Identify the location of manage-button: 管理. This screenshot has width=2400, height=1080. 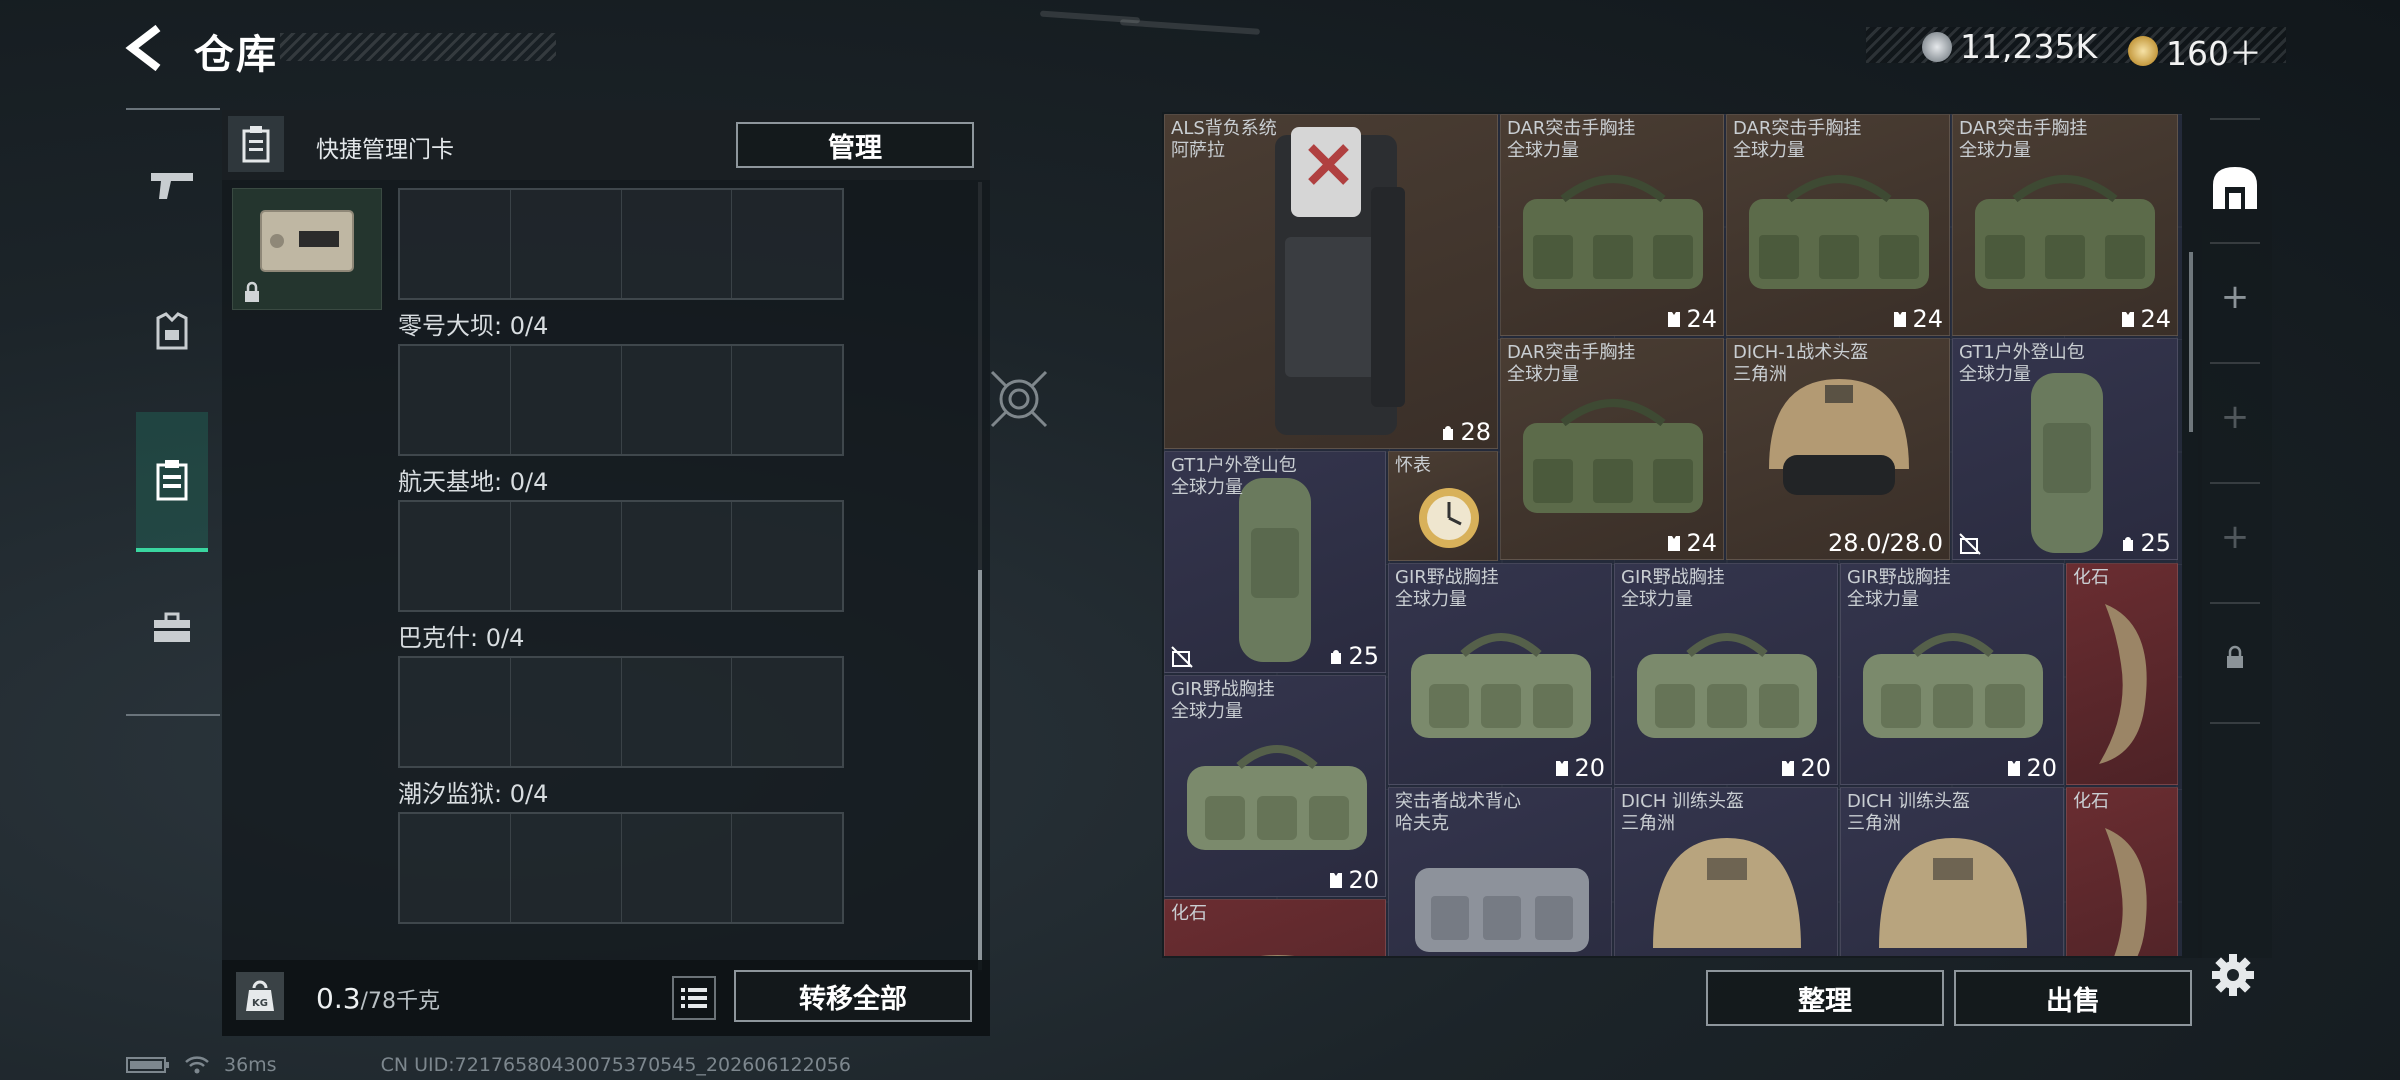
(855, 145).